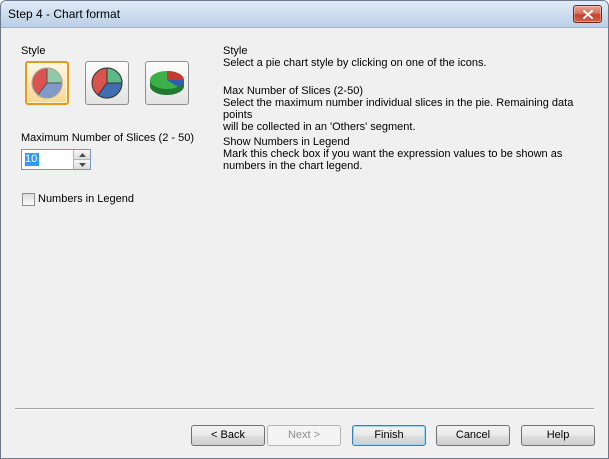 This screenshot has height=459, width=609. I want to click on pie-style-1-icon, so click(47, 83).